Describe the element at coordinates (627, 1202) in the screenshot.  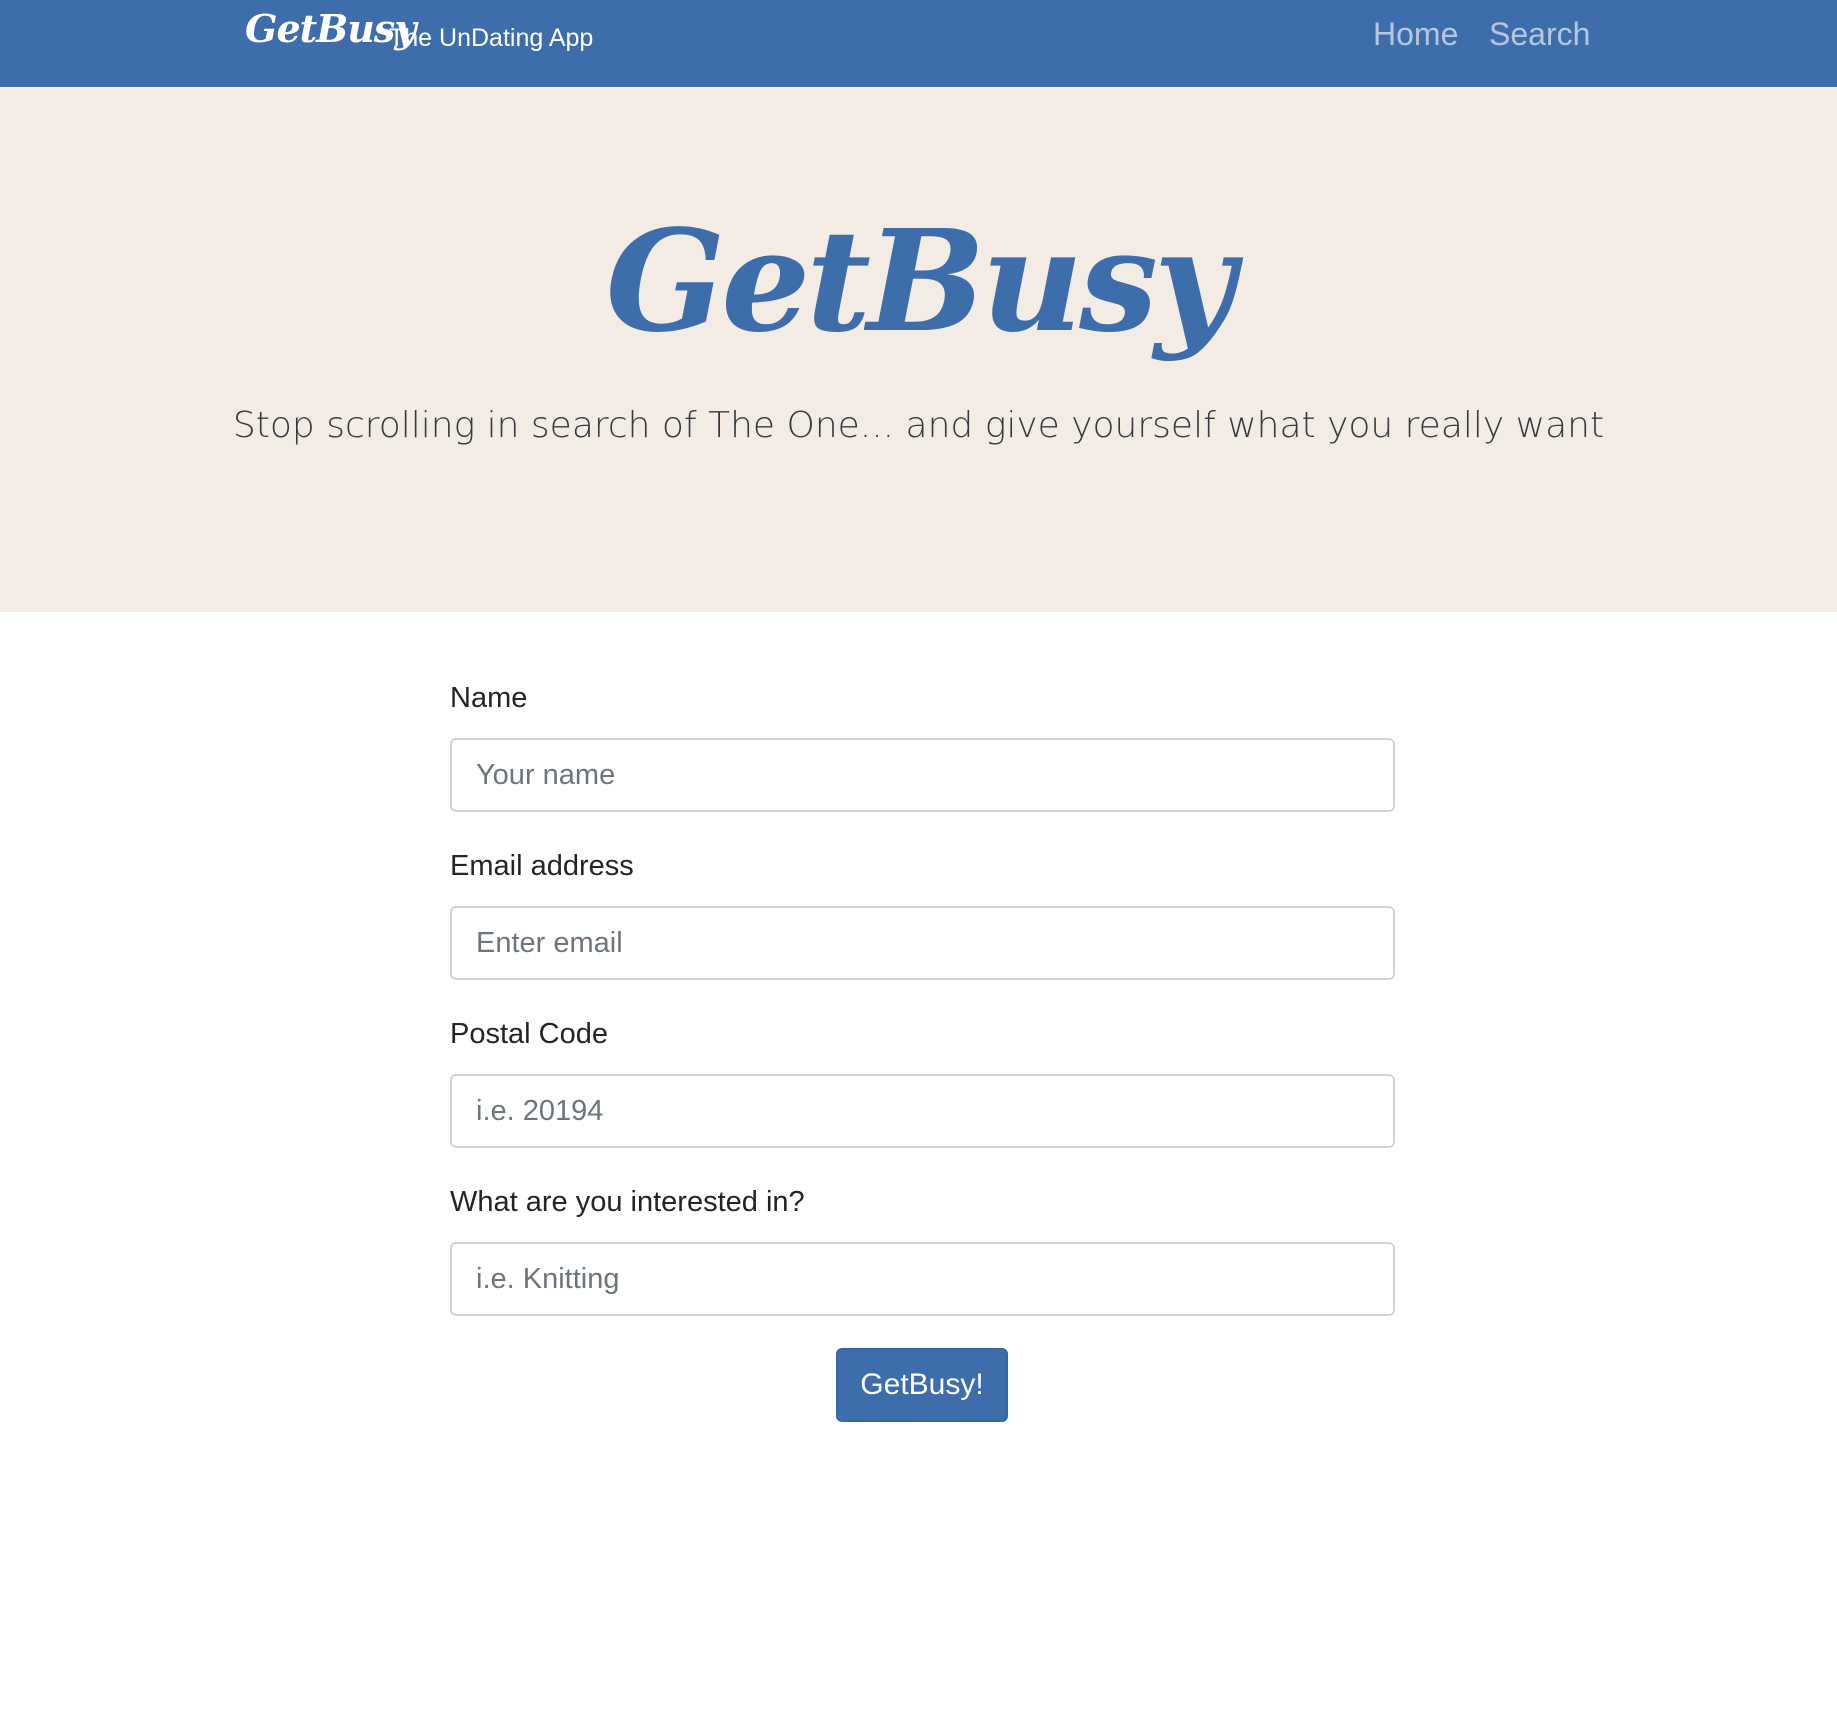
I see `interest-label: What are you interested in?` at that location.